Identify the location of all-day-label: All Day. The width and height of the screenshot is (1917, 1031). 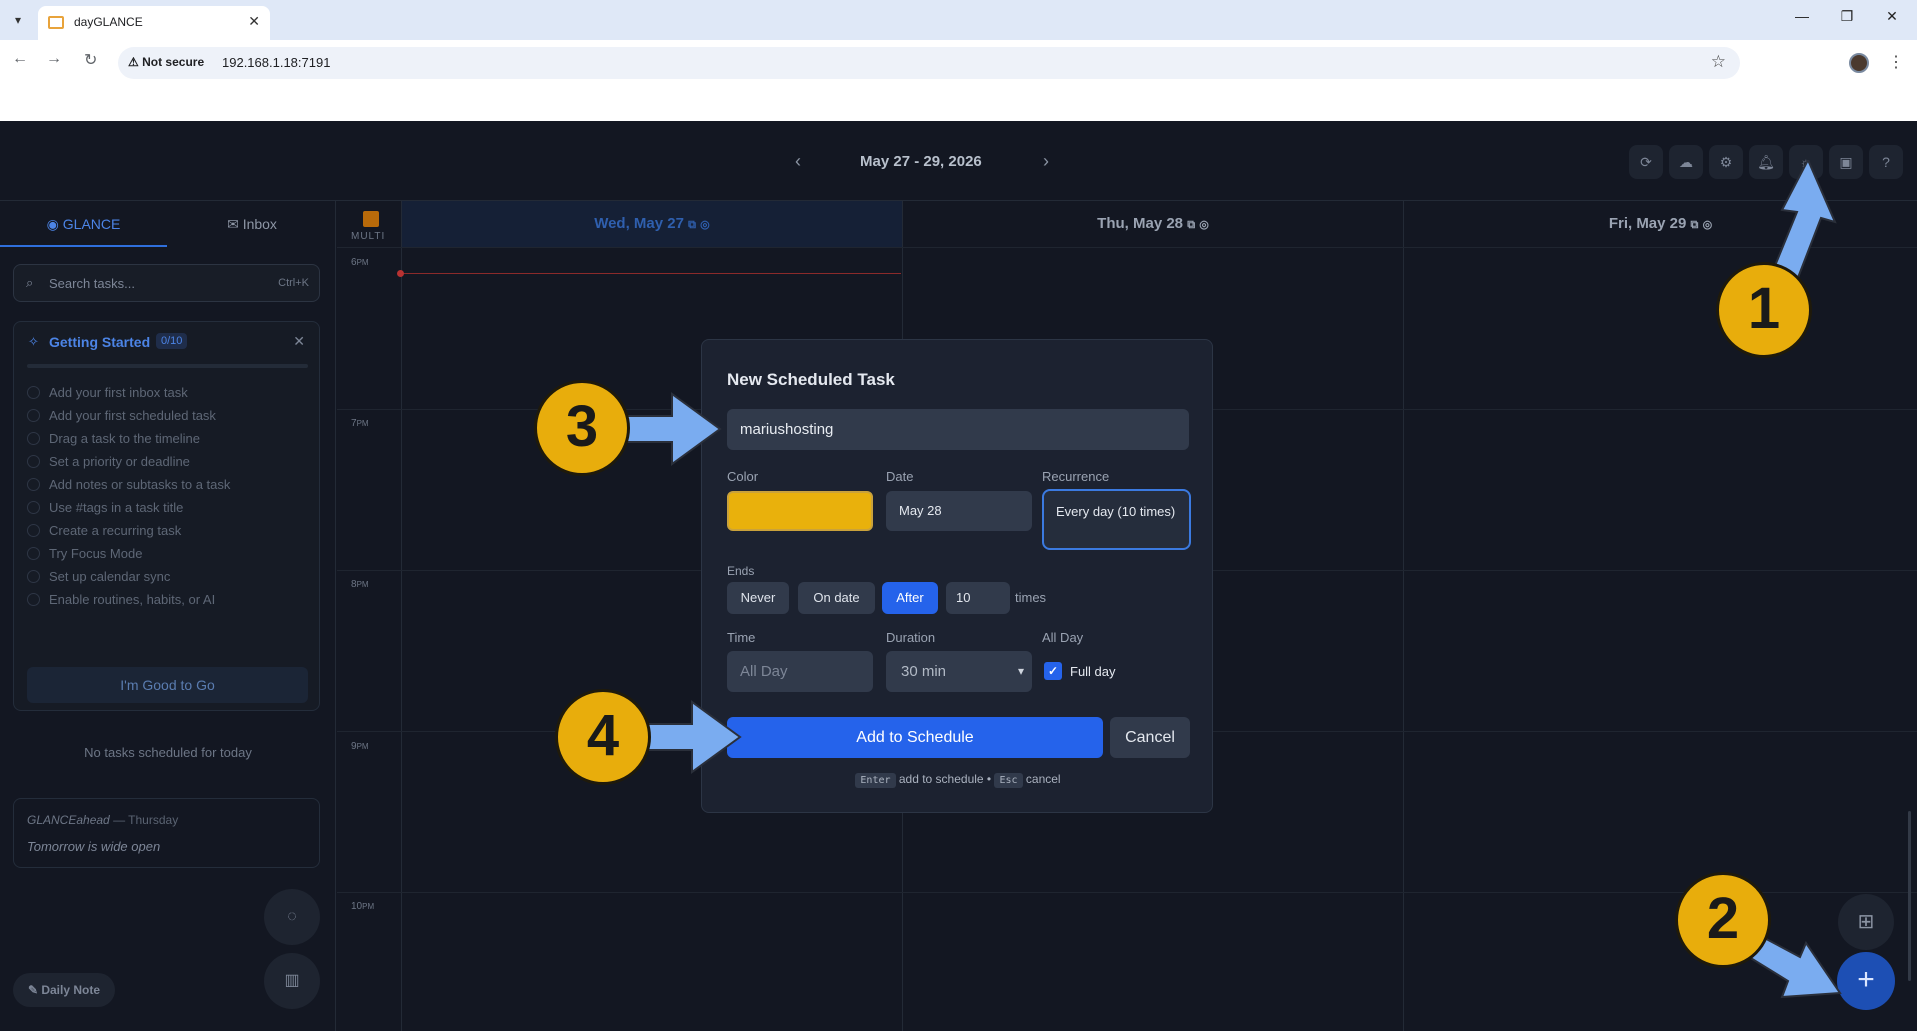
(1063, 637).